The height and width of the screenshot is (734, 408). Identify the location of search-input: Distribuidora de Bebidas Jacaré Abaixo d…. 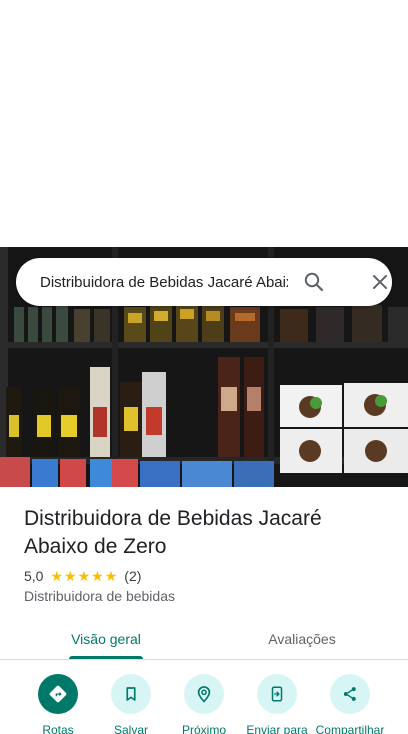
(164, 282).